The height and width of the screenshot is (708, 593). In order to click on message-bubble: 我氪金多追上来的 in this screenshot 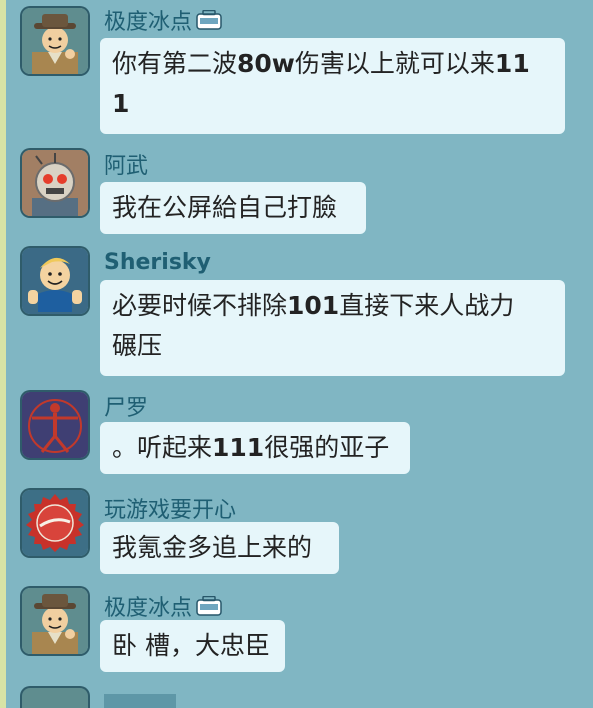, I will do `click(219, 548)`.